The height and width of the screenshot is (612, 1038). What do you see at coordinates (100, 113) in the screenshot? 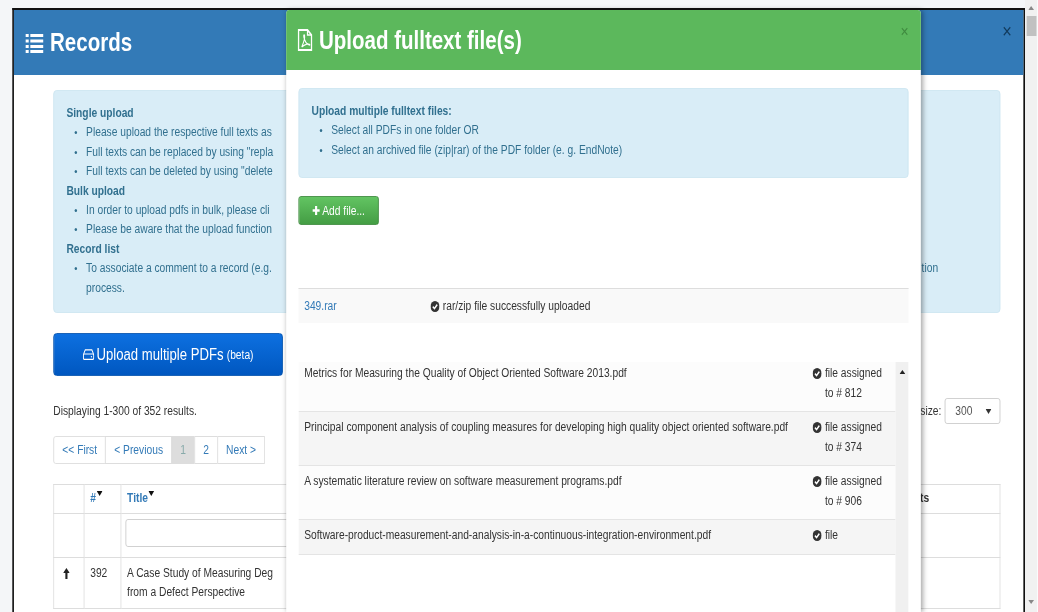
I see `section-heading: Single upload` at bounding box center [100, 113].